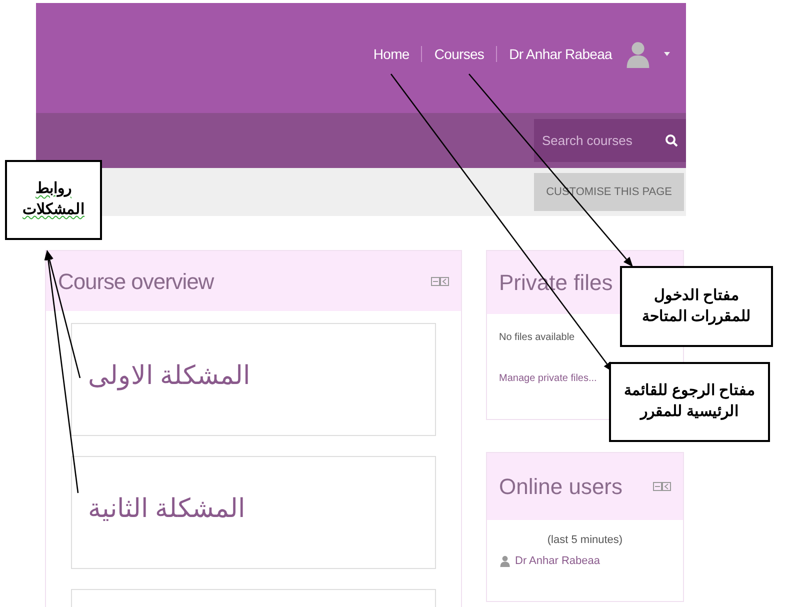  I want to click on annotation-callout: مفتاح الدخول للمقررات المتاحة, so click(696, 306).